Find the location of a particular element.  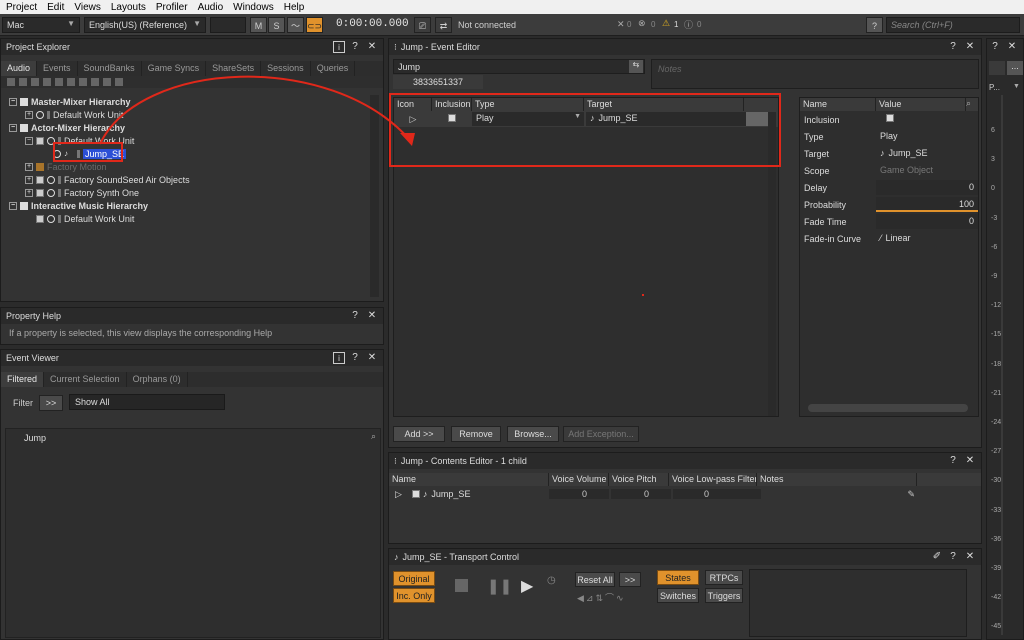

link-icon: ⊂⊃ is located at coordinates (314, 25).